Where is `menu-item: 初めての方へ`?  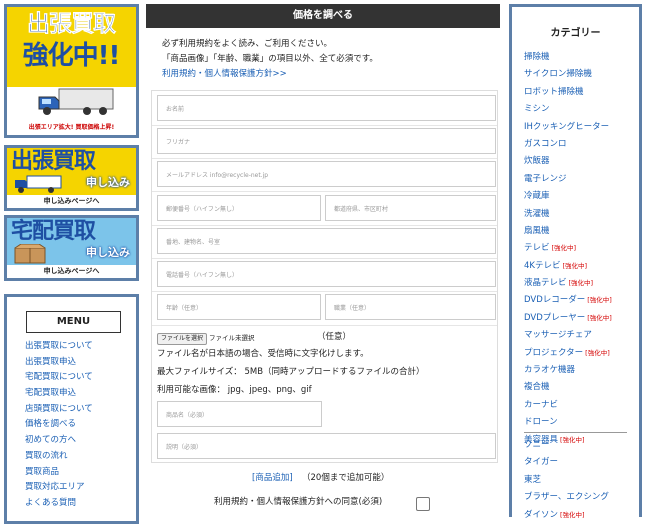
menu-item: 初めての方へ is located at coordinates (59, 441).